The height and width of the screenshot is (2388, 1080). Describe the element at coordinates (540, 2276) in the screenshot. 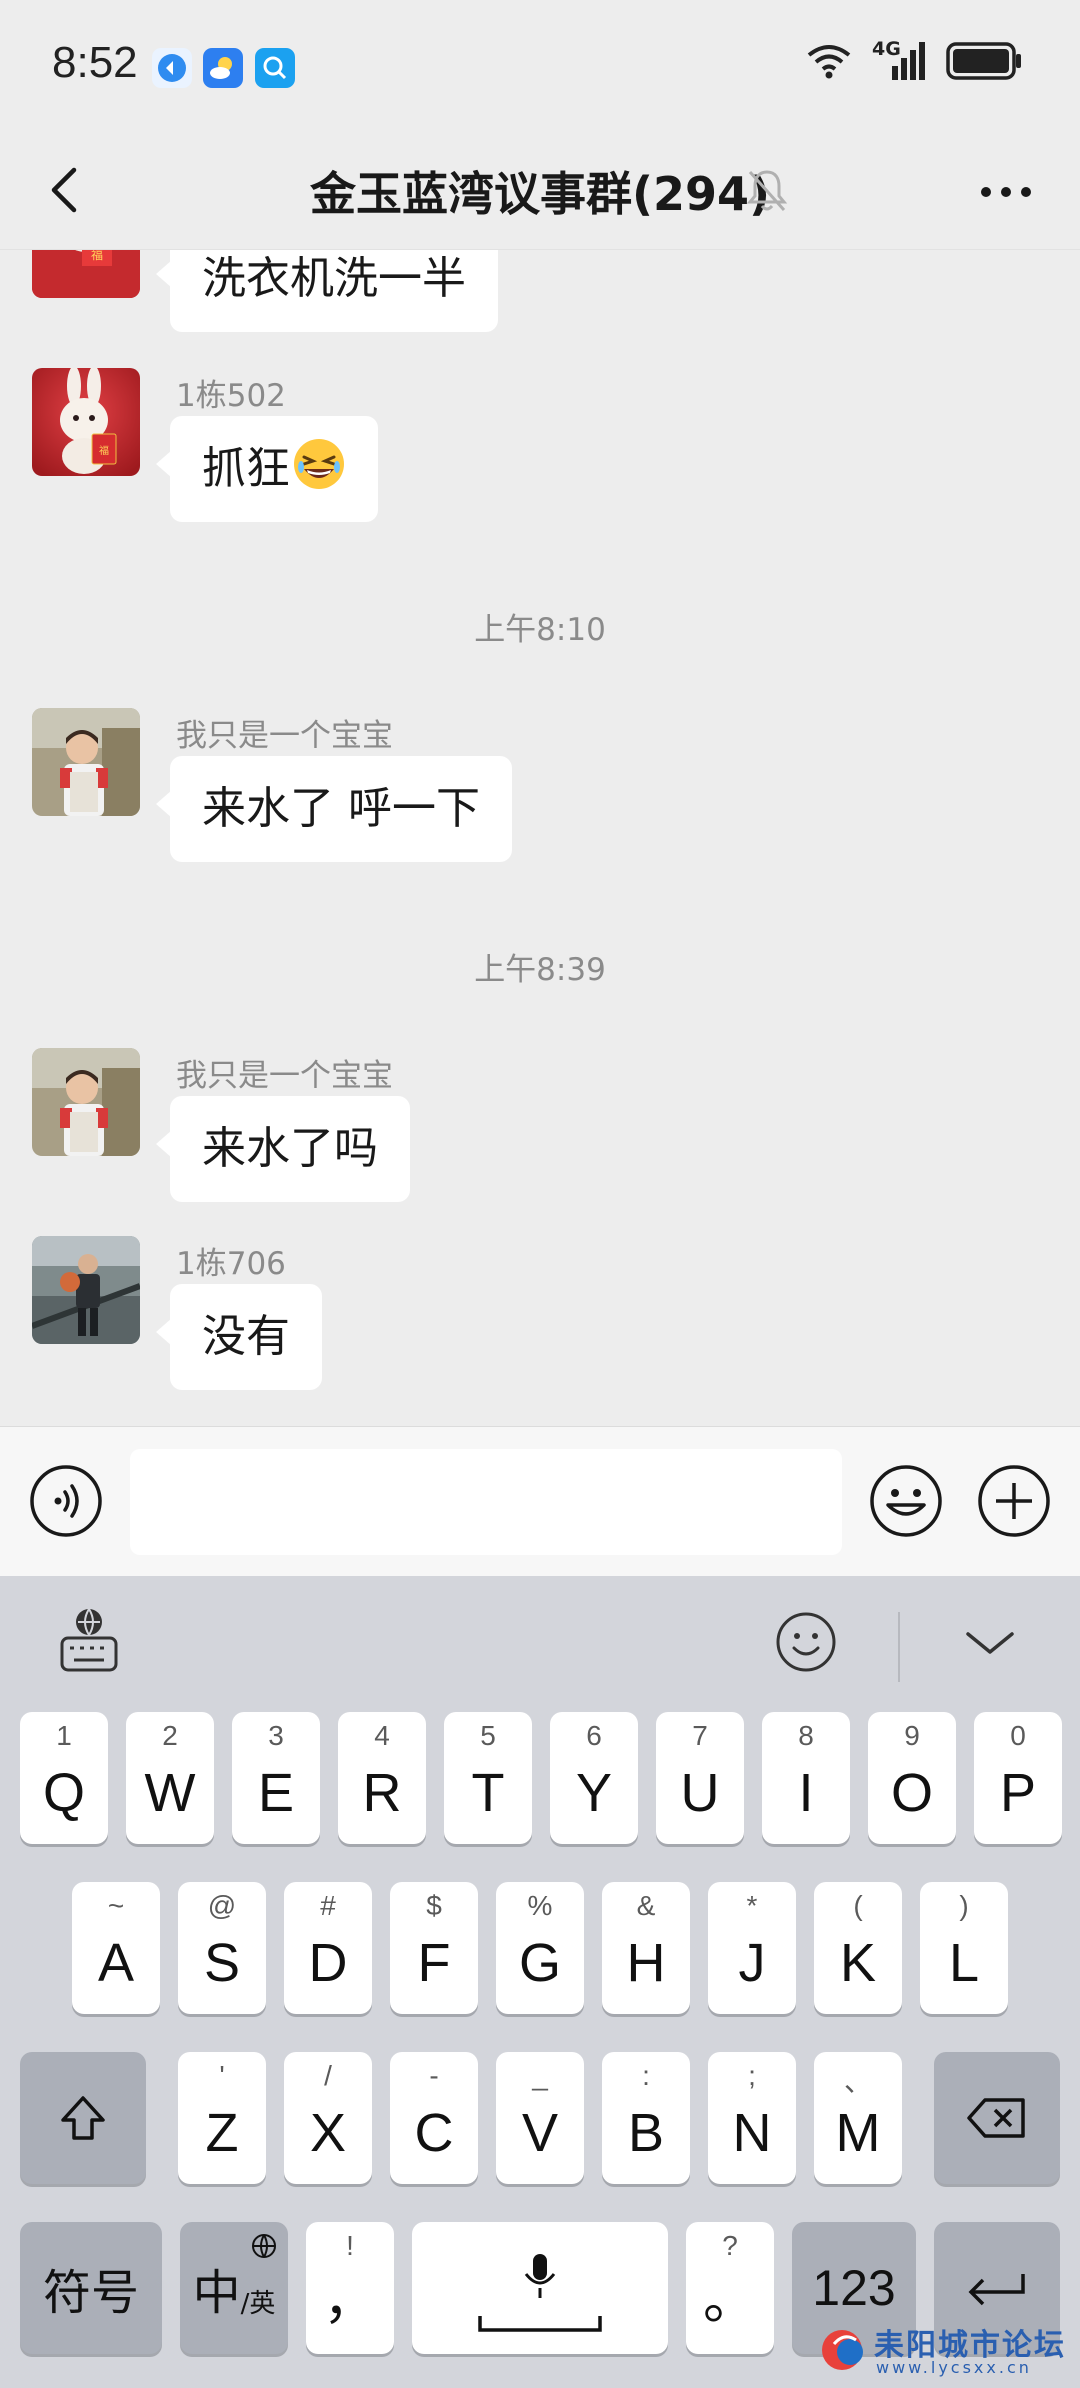

I see `microphone-icon` at that location.